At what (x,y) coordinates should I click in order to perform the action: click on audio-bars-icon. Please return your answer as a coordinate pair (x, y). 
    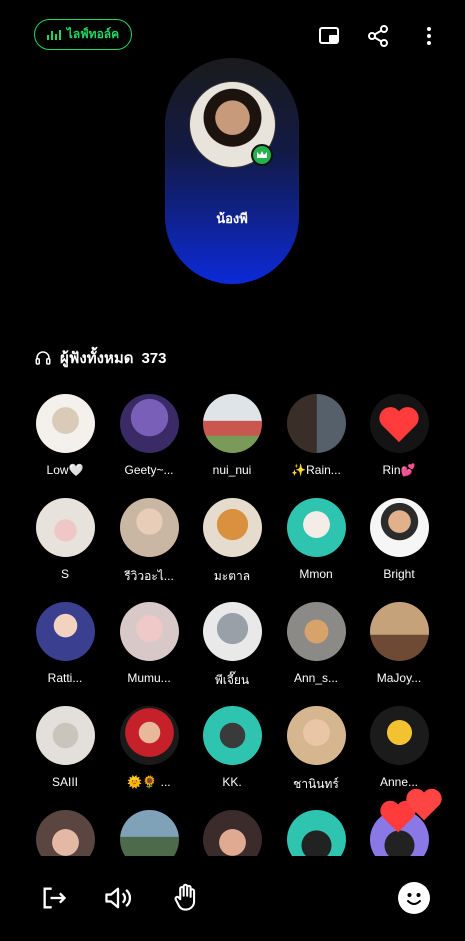
    Looking at the image, I should click on (53, 34).